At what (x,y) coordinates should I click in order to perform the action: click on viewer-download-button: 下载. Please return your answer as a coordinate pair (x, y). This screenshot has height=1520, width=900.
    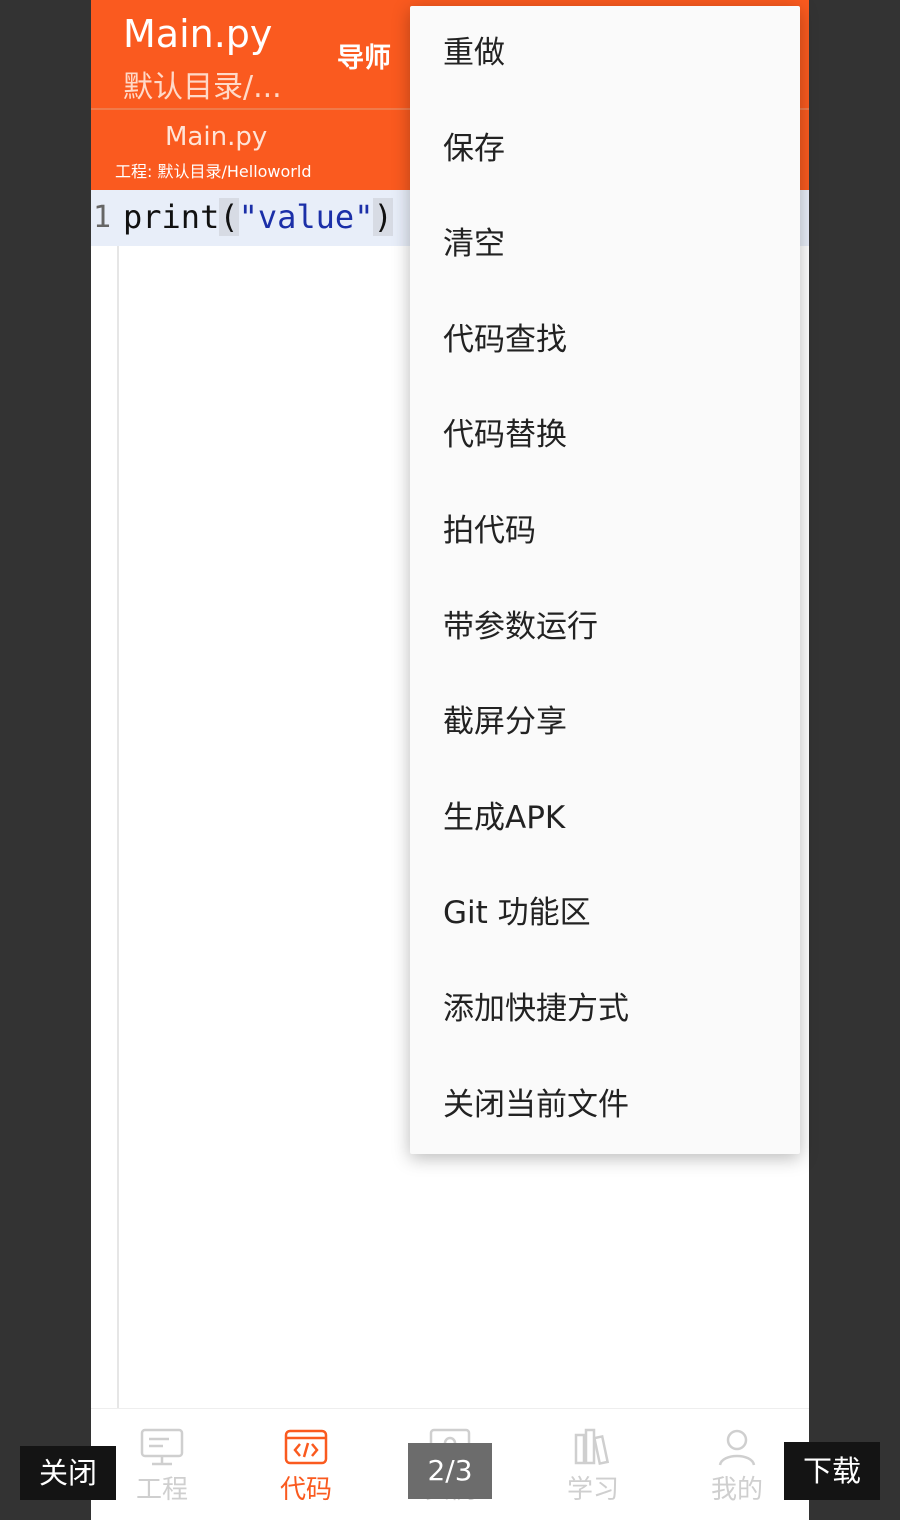
    Looking at the image, I should click on (832, 1471).